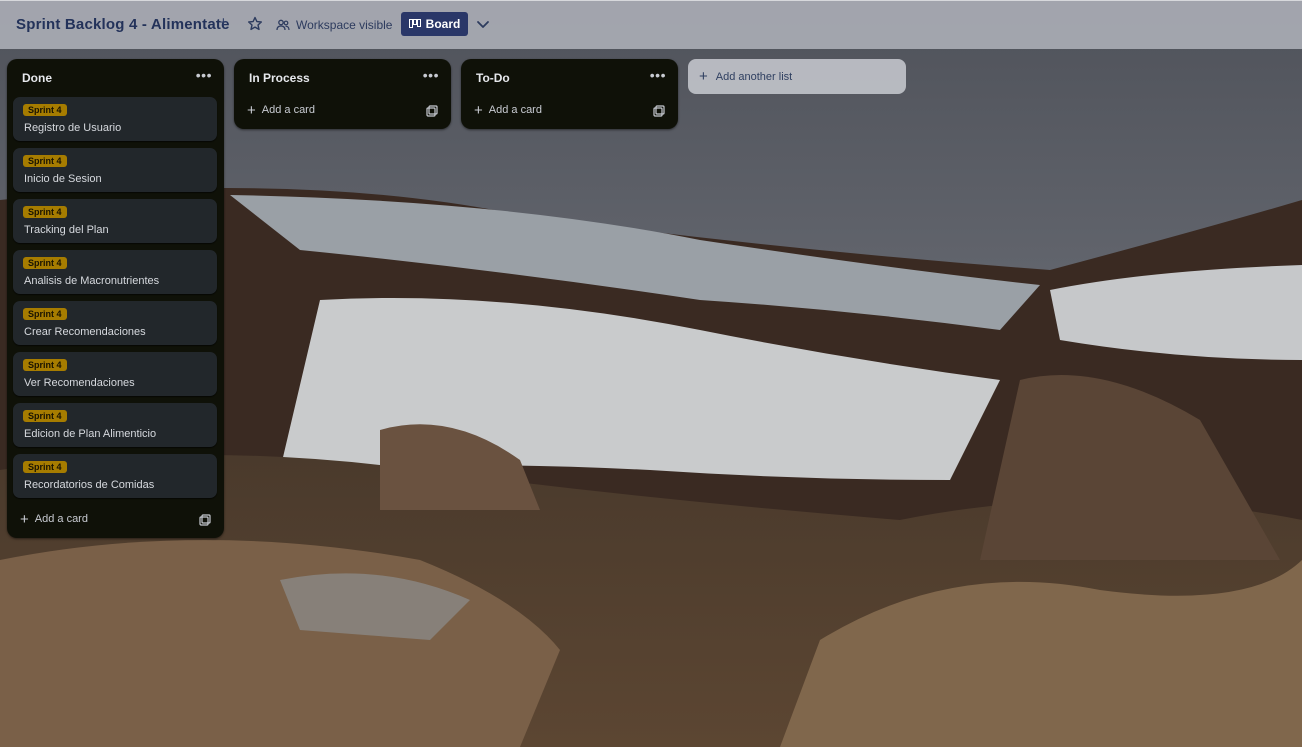  I want to click on list-title: To-Do, so click(493, 78).